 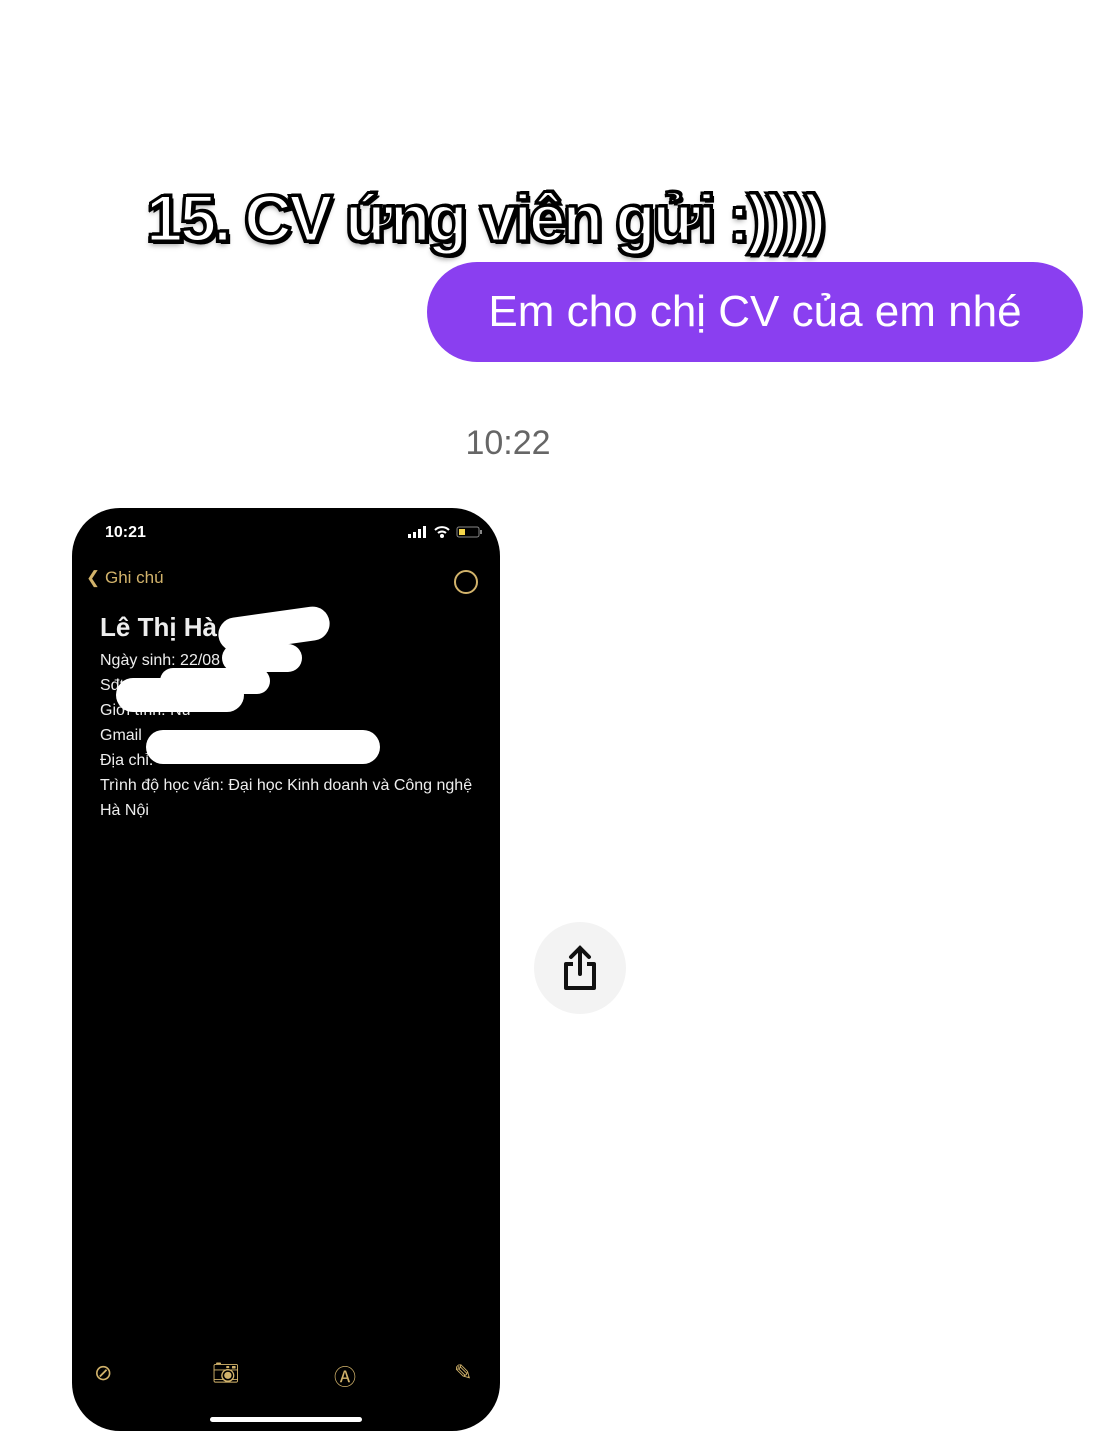 I want to click on compose-icon: ✎, so click(x=463, y=1373).